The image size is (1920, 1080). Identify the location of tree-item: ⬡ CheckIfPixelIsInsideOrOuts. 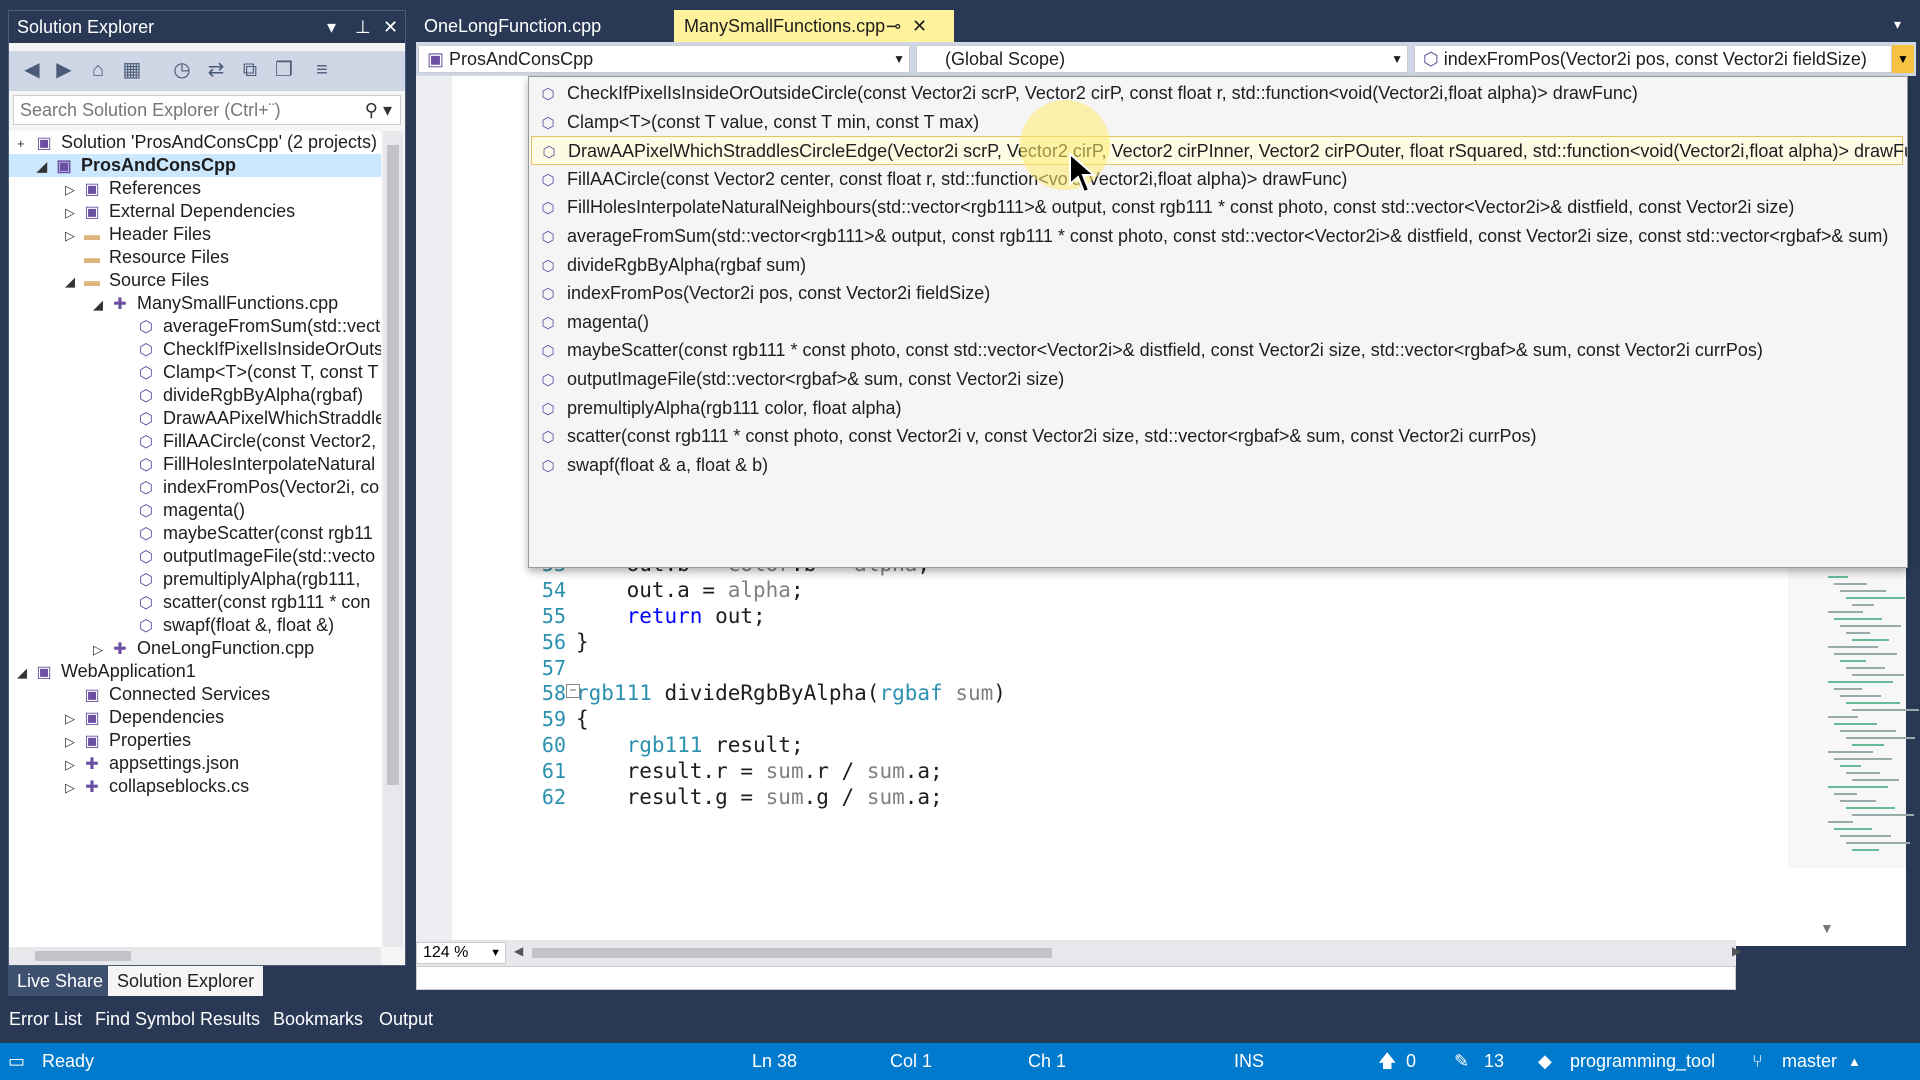
(195, 349).